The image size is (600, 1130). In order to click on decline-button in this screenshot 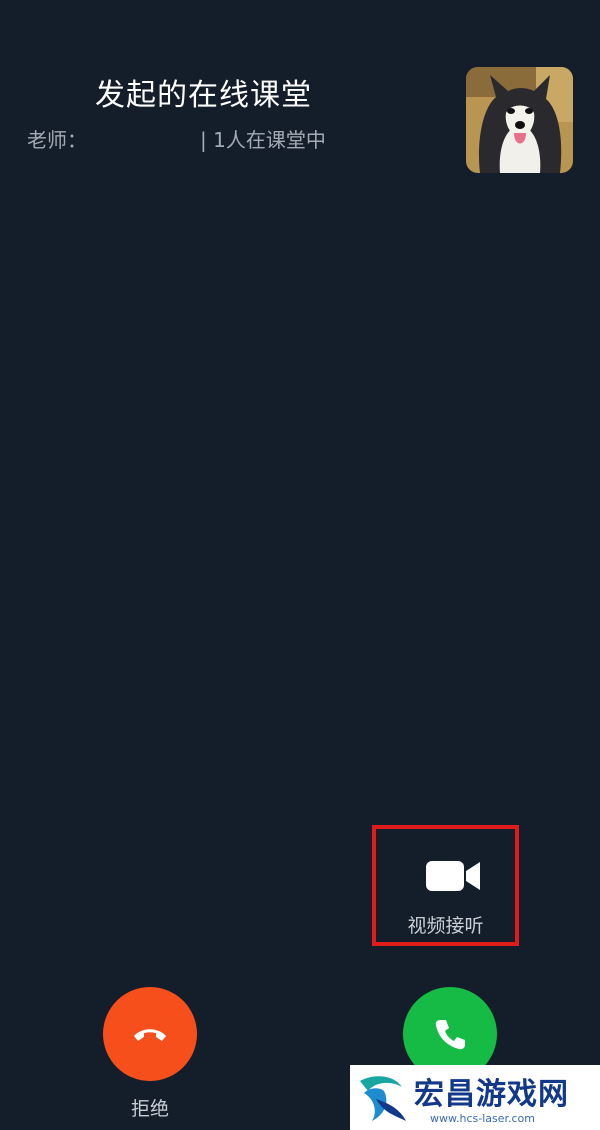, I will do `click(150, 1034)`.